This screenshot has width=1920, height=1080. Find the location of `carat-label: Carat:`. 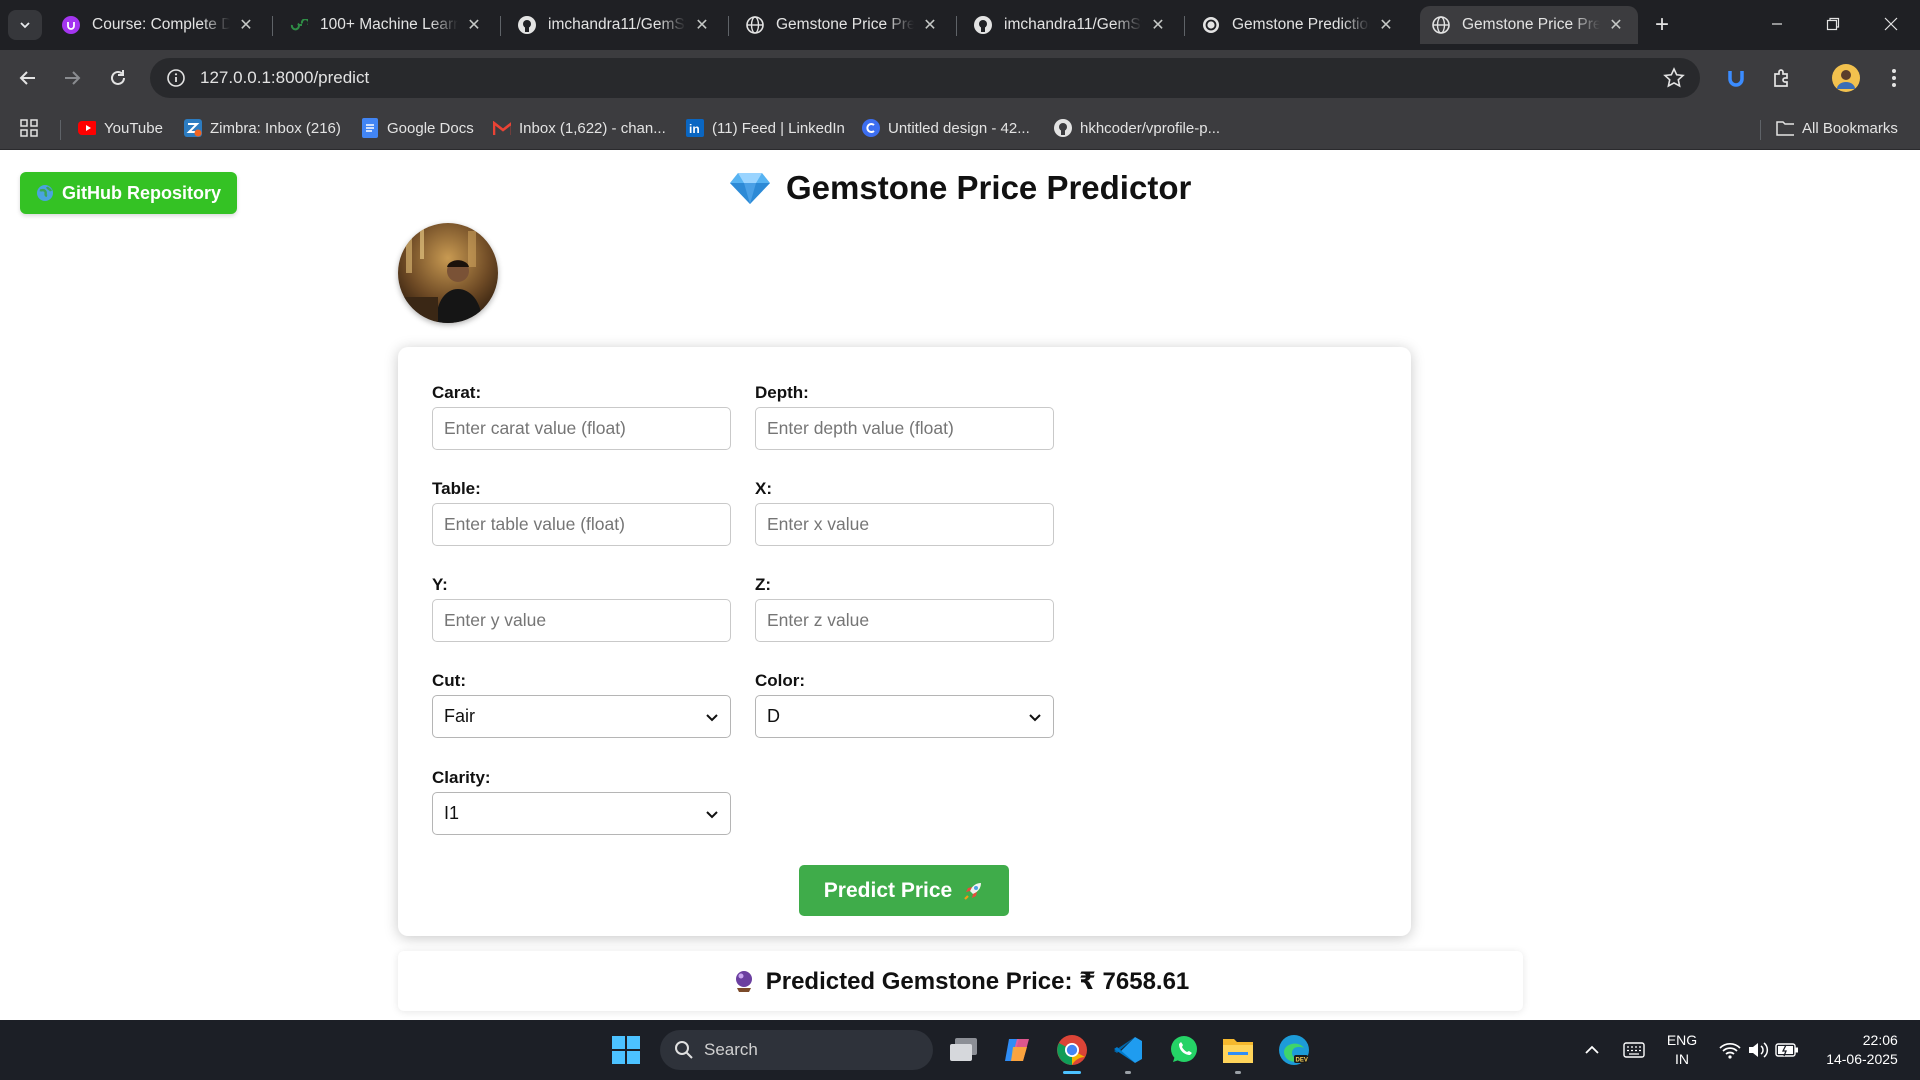

carat-label: Carat: is located at coordinates (457, 392).